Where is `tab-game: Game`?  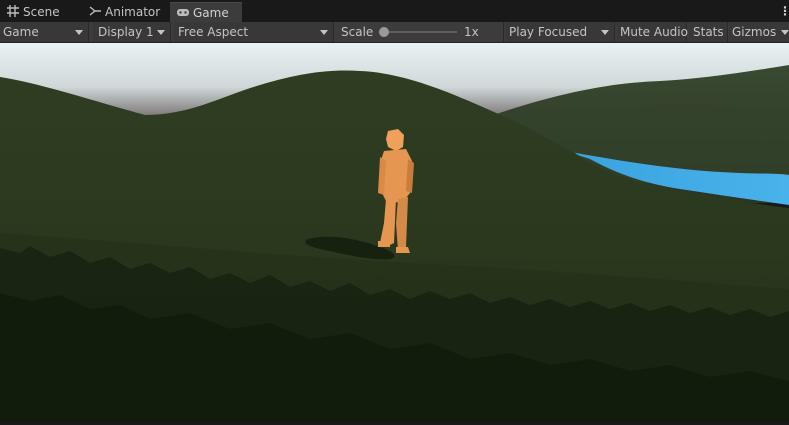 tab-game: Game is located at coordinates (206, 12).